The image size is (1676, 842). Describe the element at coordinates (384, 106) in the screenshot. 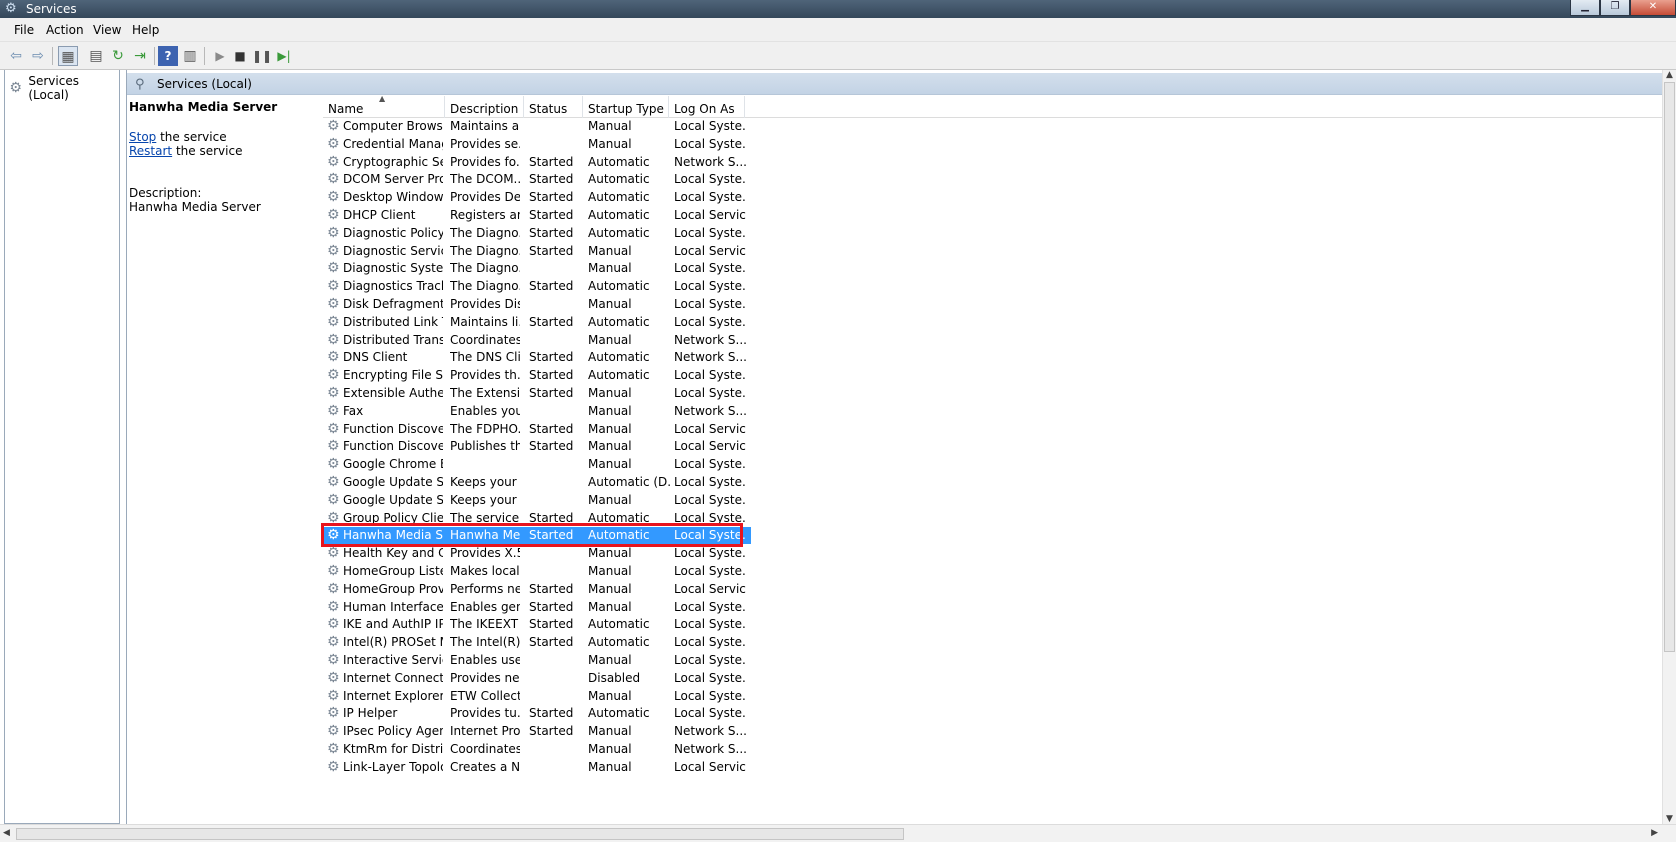

I see `column-header-name: ▲ Name` at that location.